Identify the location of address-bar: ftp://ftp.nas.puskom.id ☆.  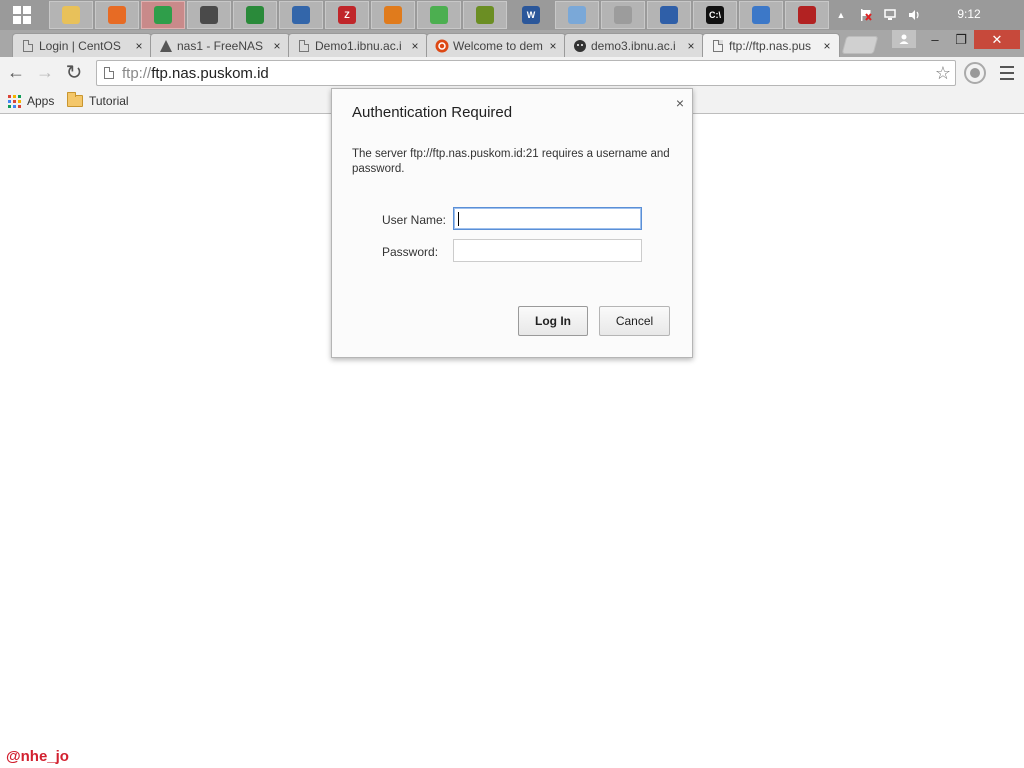
(526, 73).